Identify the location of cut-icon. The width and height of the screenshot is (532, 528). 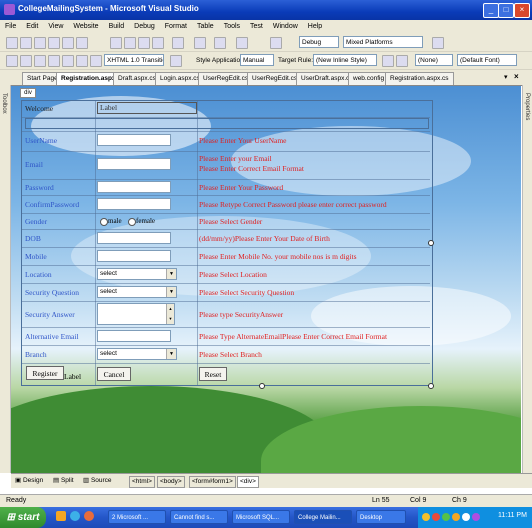
(116, 43).